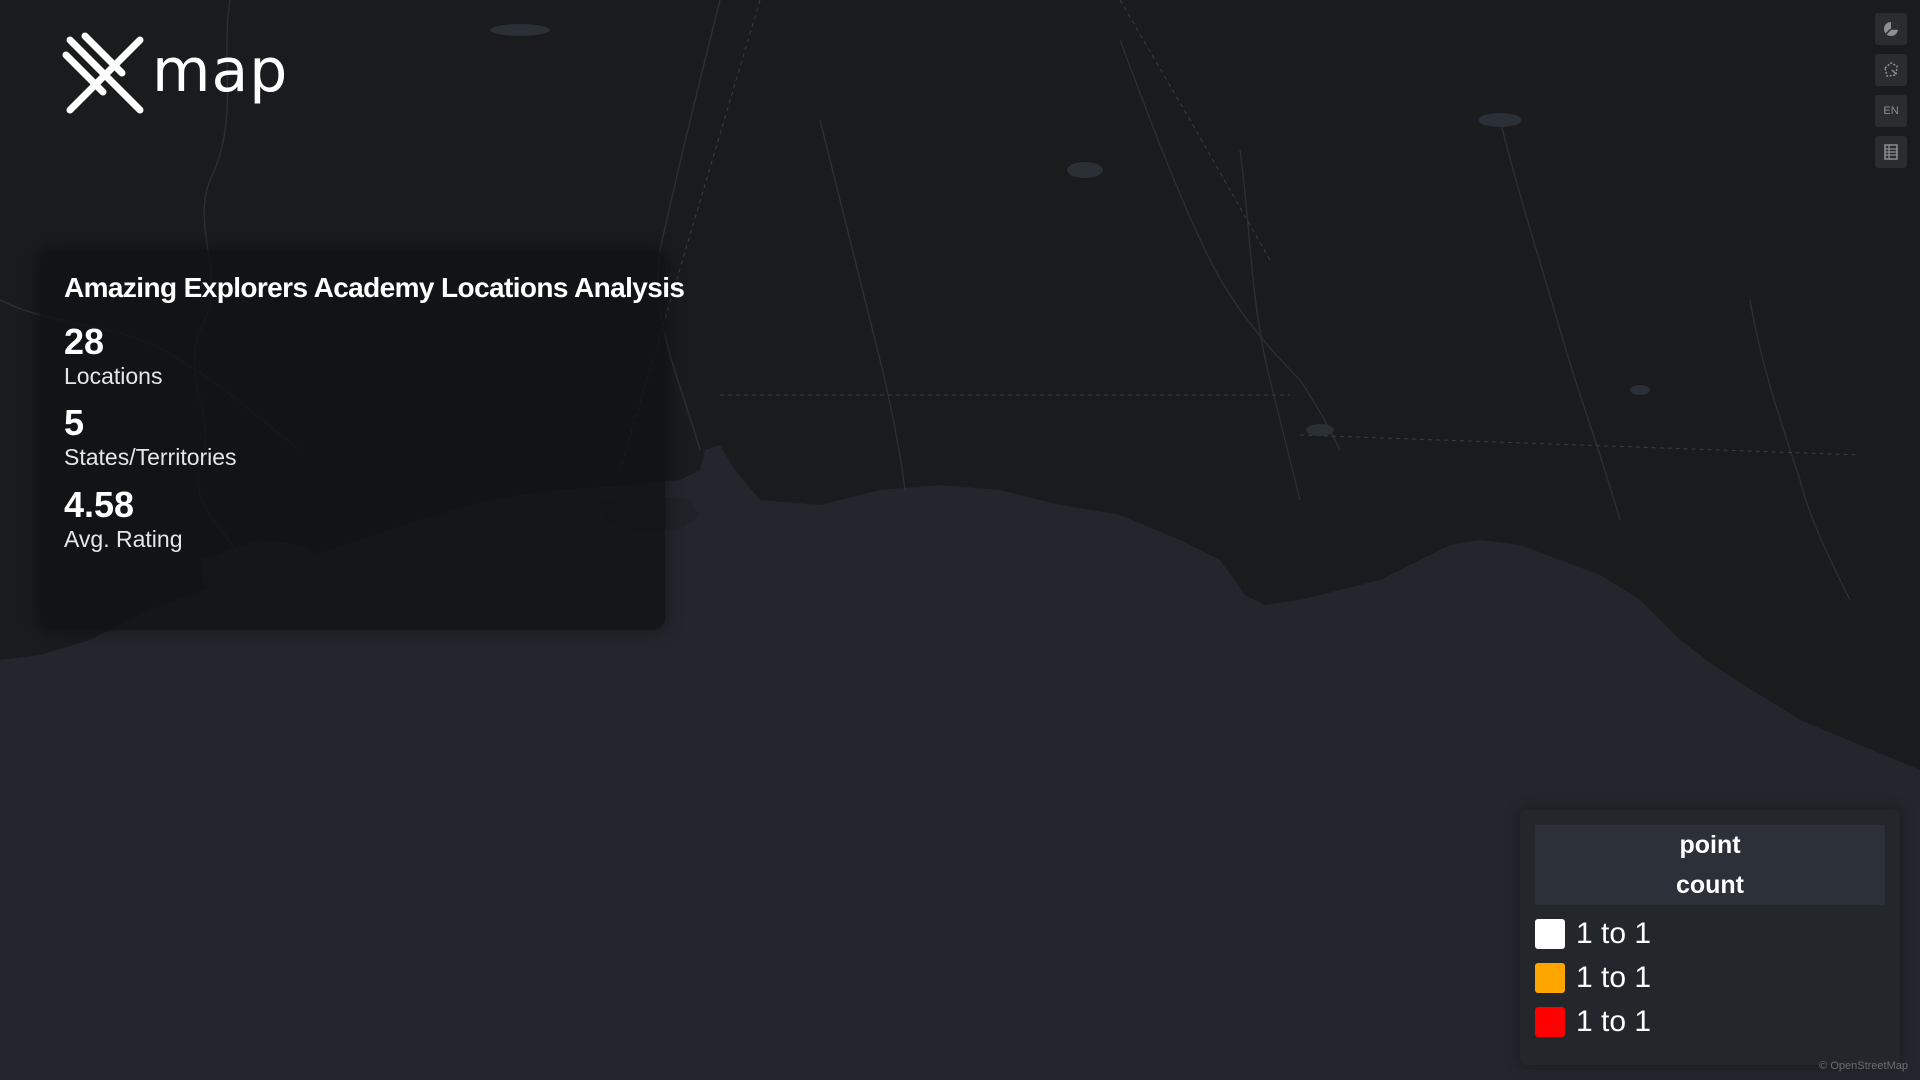 The width and height of the screenshot is (1920, 1080). I want to click on stat-value: 4.58, so click(99, 504).